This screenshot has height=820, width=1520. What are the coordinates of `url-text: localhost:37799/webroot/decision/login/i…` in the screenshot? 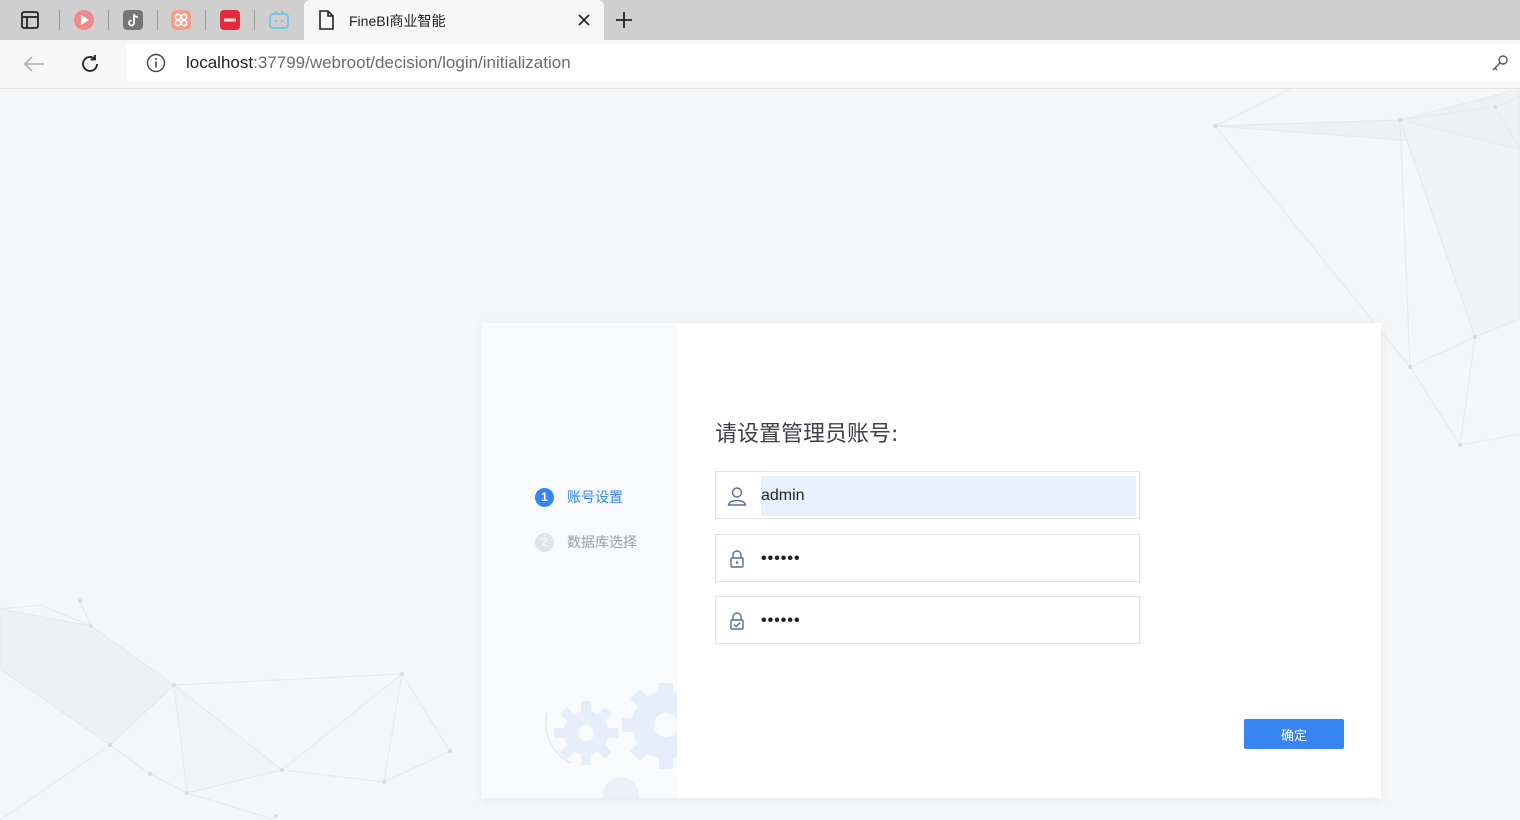 It's located at (378, 62).